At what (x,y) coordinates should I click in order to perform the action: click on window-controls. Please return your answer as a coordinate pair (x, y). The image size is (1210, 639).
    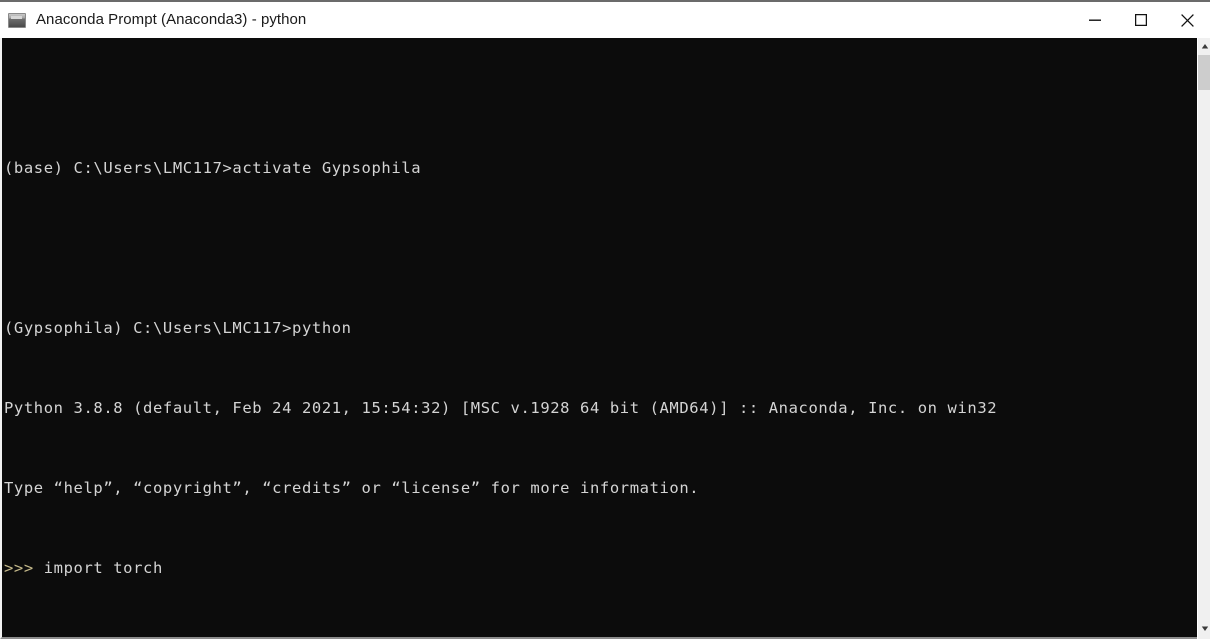
    Looking at the image, I should click on (1141, 20).